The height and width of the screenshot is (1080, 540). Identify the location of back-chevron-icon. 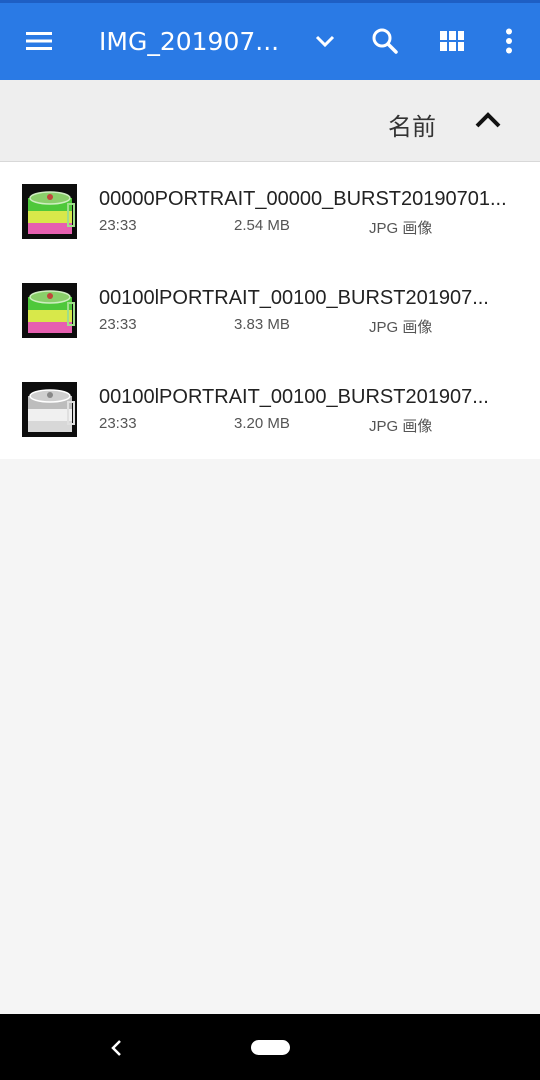
(117, 1048).